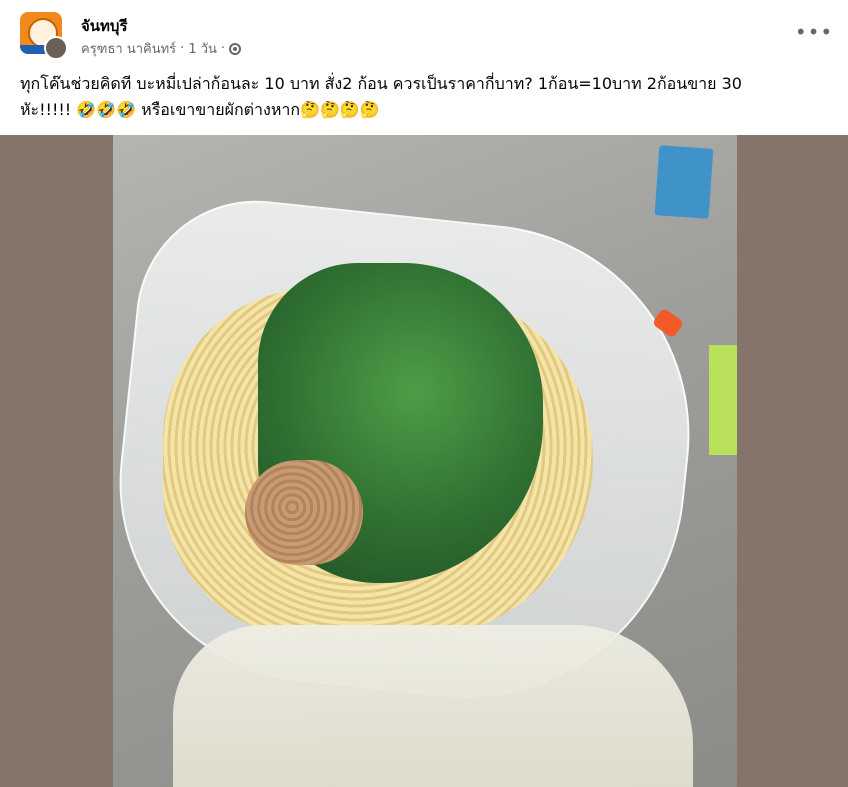 The image size is (848, 787). I want to click on page-name-link: จันทบุรี, so click(104, 26).